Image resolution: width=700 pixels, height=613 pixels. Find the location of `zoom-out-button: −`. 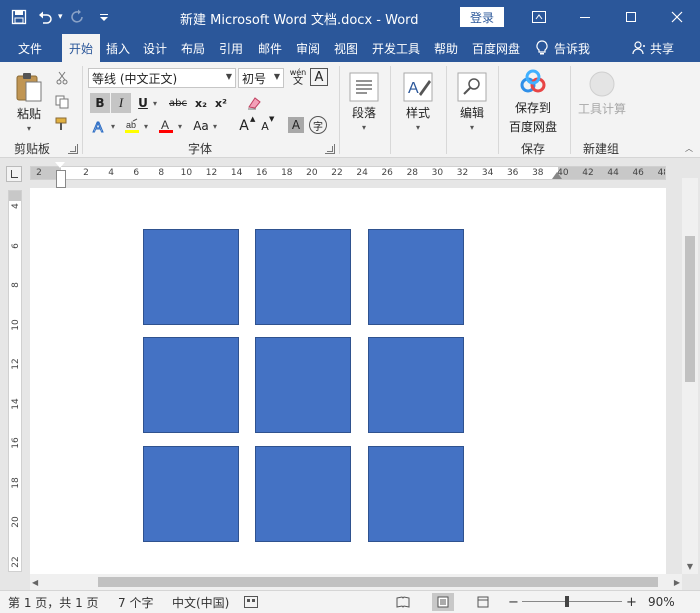

zoom-out-button: − is located at coordinates (513, 602).